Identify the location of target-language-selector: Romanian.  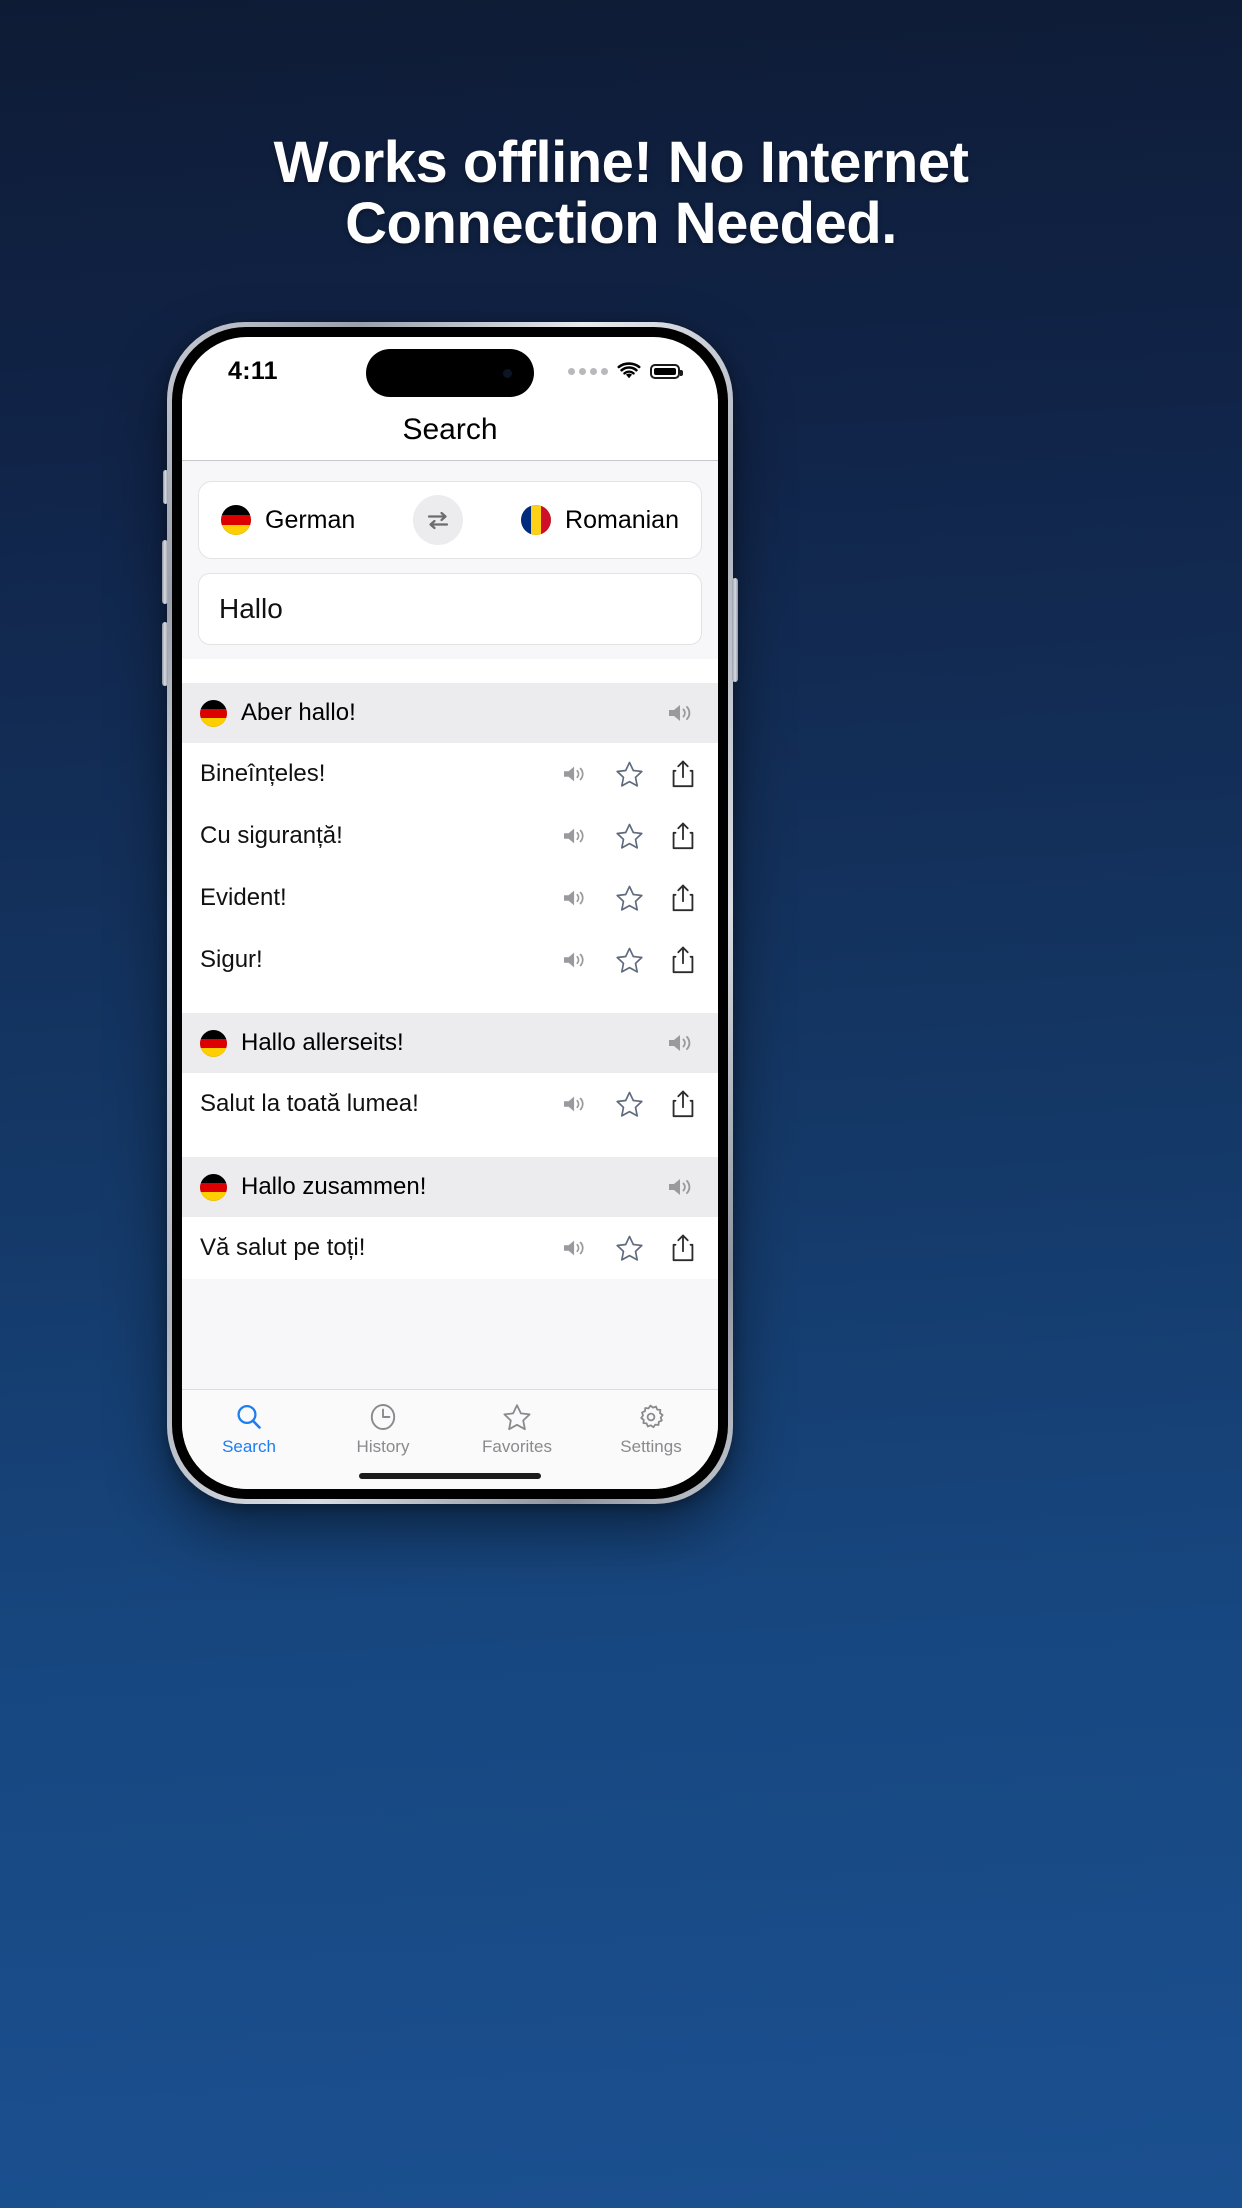
(600, 520).